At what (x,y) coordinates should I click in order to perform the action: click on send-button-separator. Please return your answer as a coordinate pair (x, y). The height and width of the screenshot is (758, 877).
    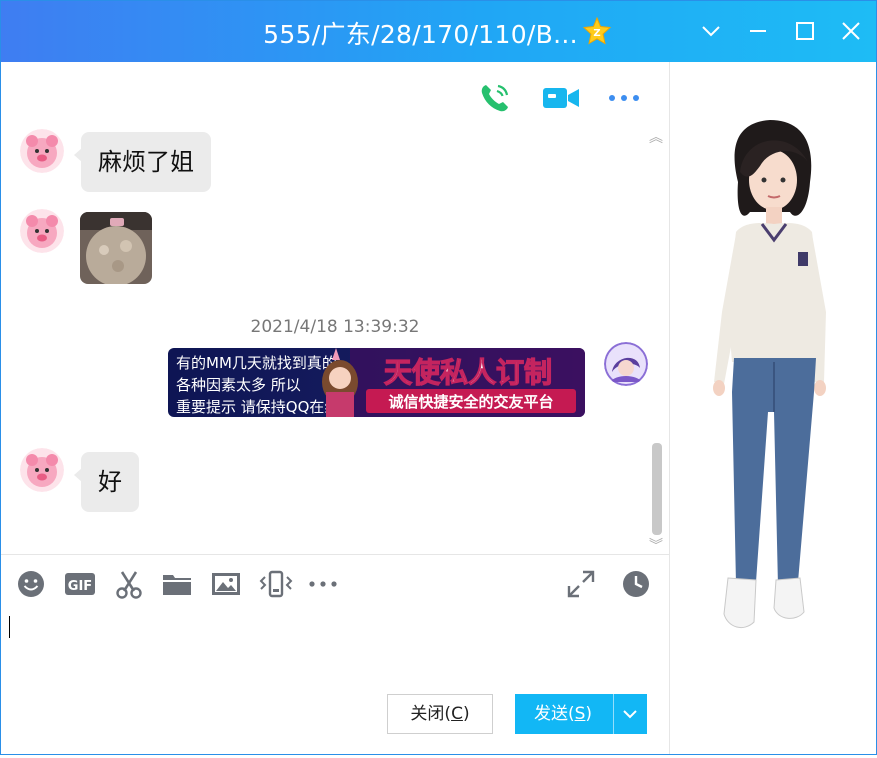
    Looking at the image, I should click on (613, 714).